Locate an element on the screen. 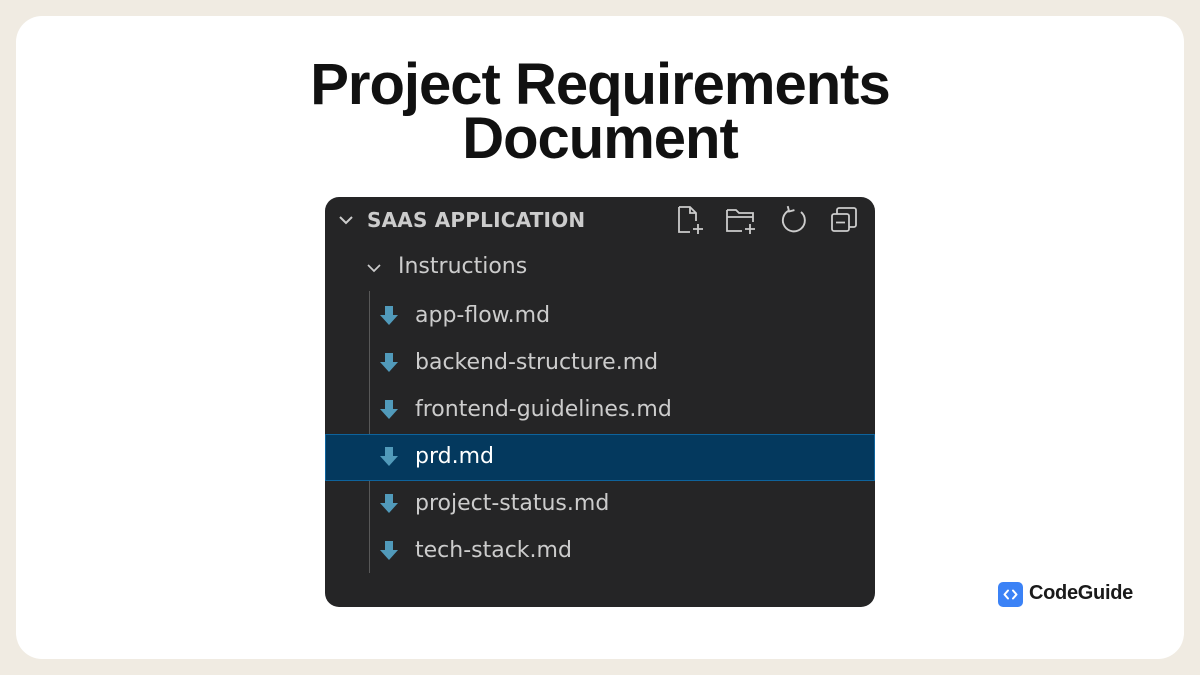  new-folder-icon is located at coordinates (740, 221).